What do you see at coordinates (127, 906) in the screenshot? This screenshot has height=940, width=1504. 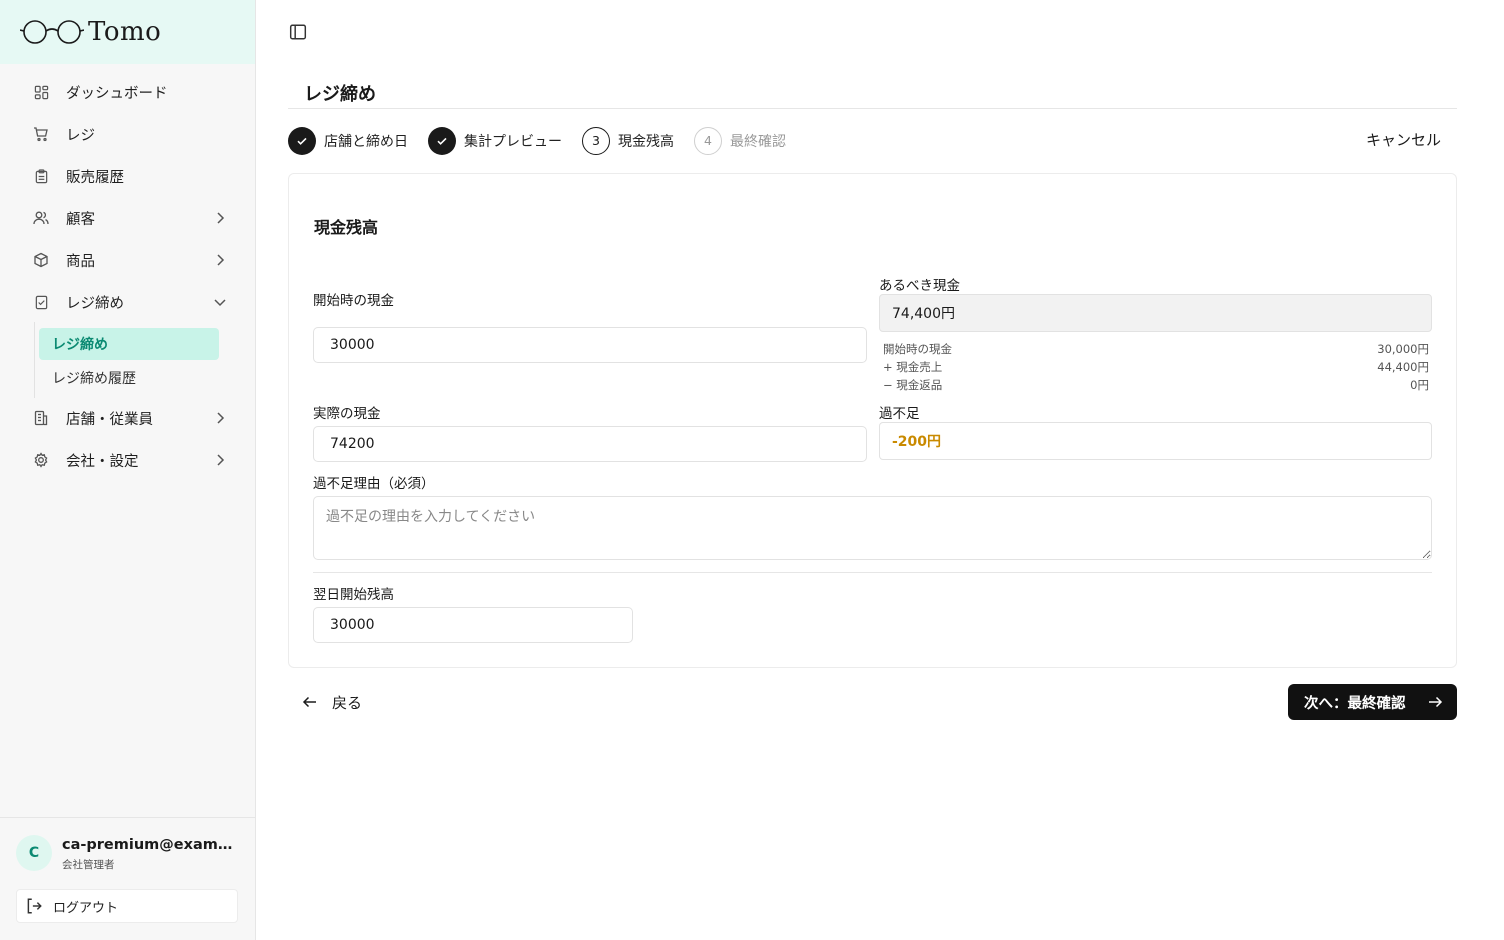 I see `logout-button: ログアウト` at bounding box center [127, 906].